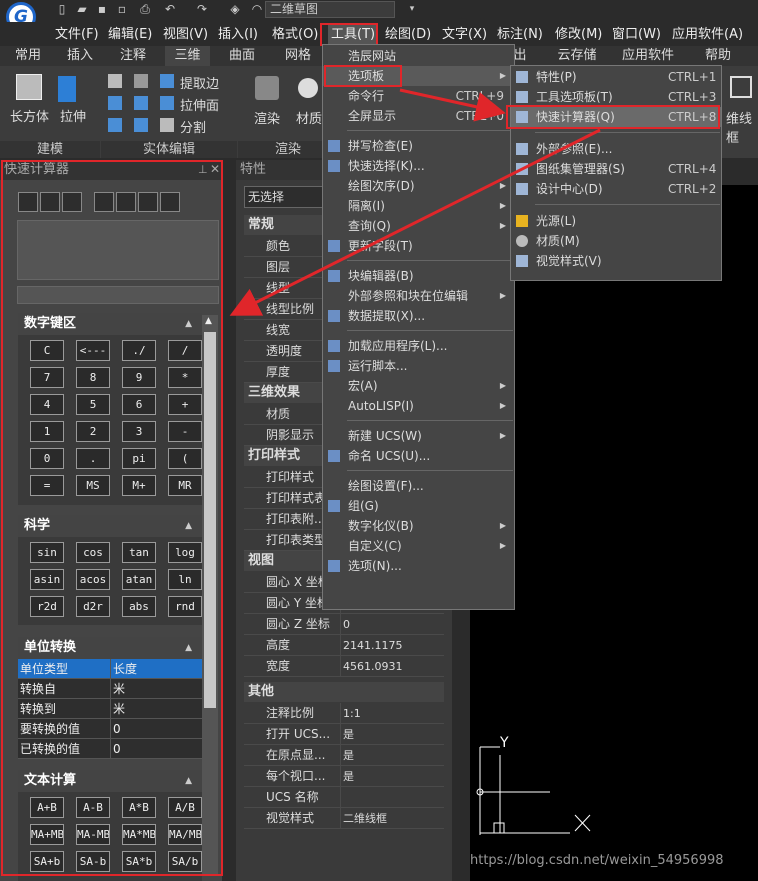  I want to click on annotation-arrows, so click(415, 202).